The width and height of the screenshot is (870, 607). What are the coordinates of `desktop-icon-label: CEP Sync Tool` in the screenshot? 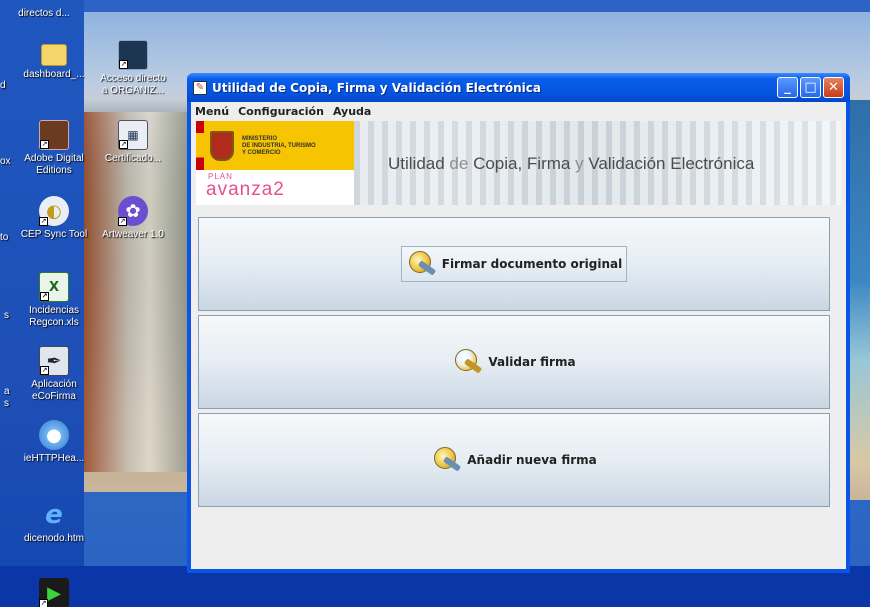 It's located at (54, 234).